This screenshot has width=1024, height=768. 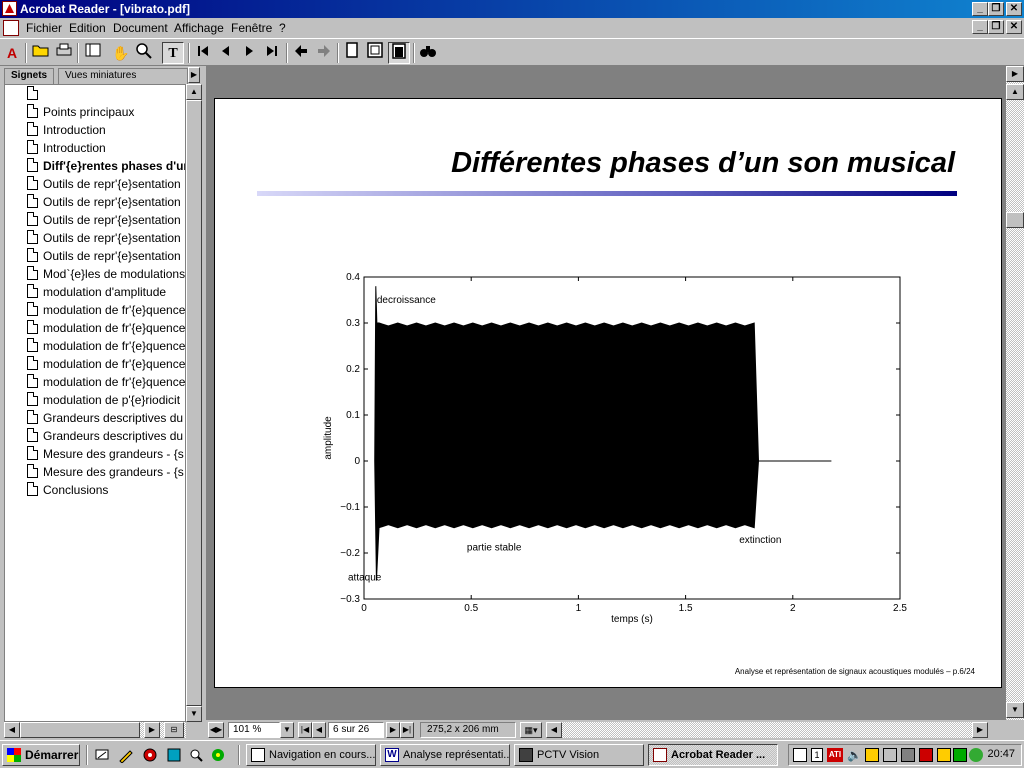 I want to click on acrobat-app-icon, so click(x=9, y=8).